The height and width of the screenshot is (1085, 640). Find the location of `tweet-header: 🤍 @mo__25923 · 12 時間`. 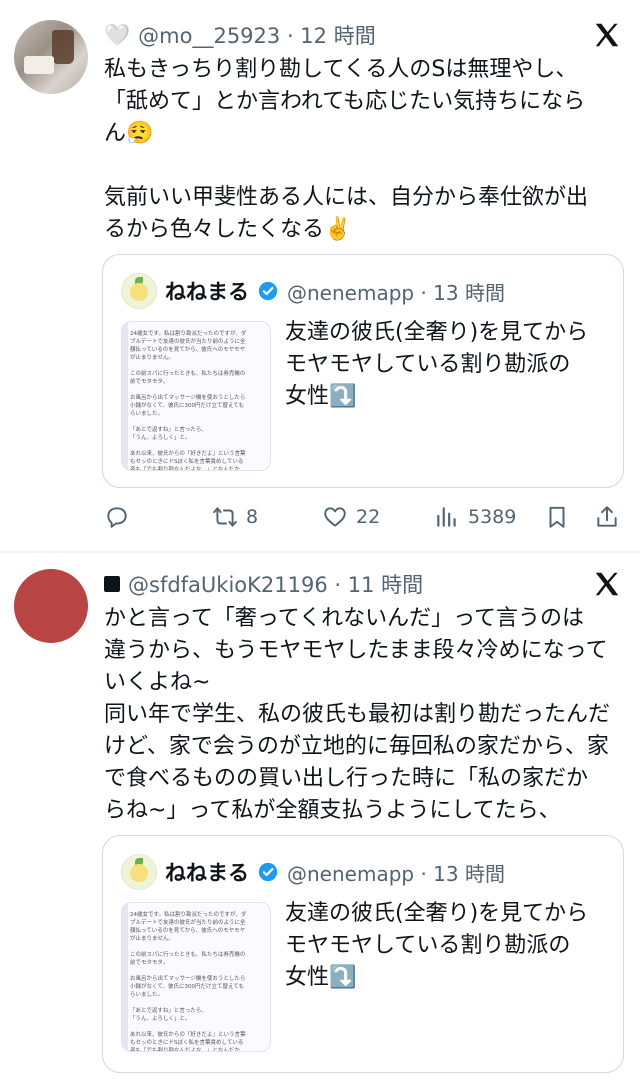

tweet-header: 🤍 @mo__25923 · 12 時間 is located at coordinates (240, 35).